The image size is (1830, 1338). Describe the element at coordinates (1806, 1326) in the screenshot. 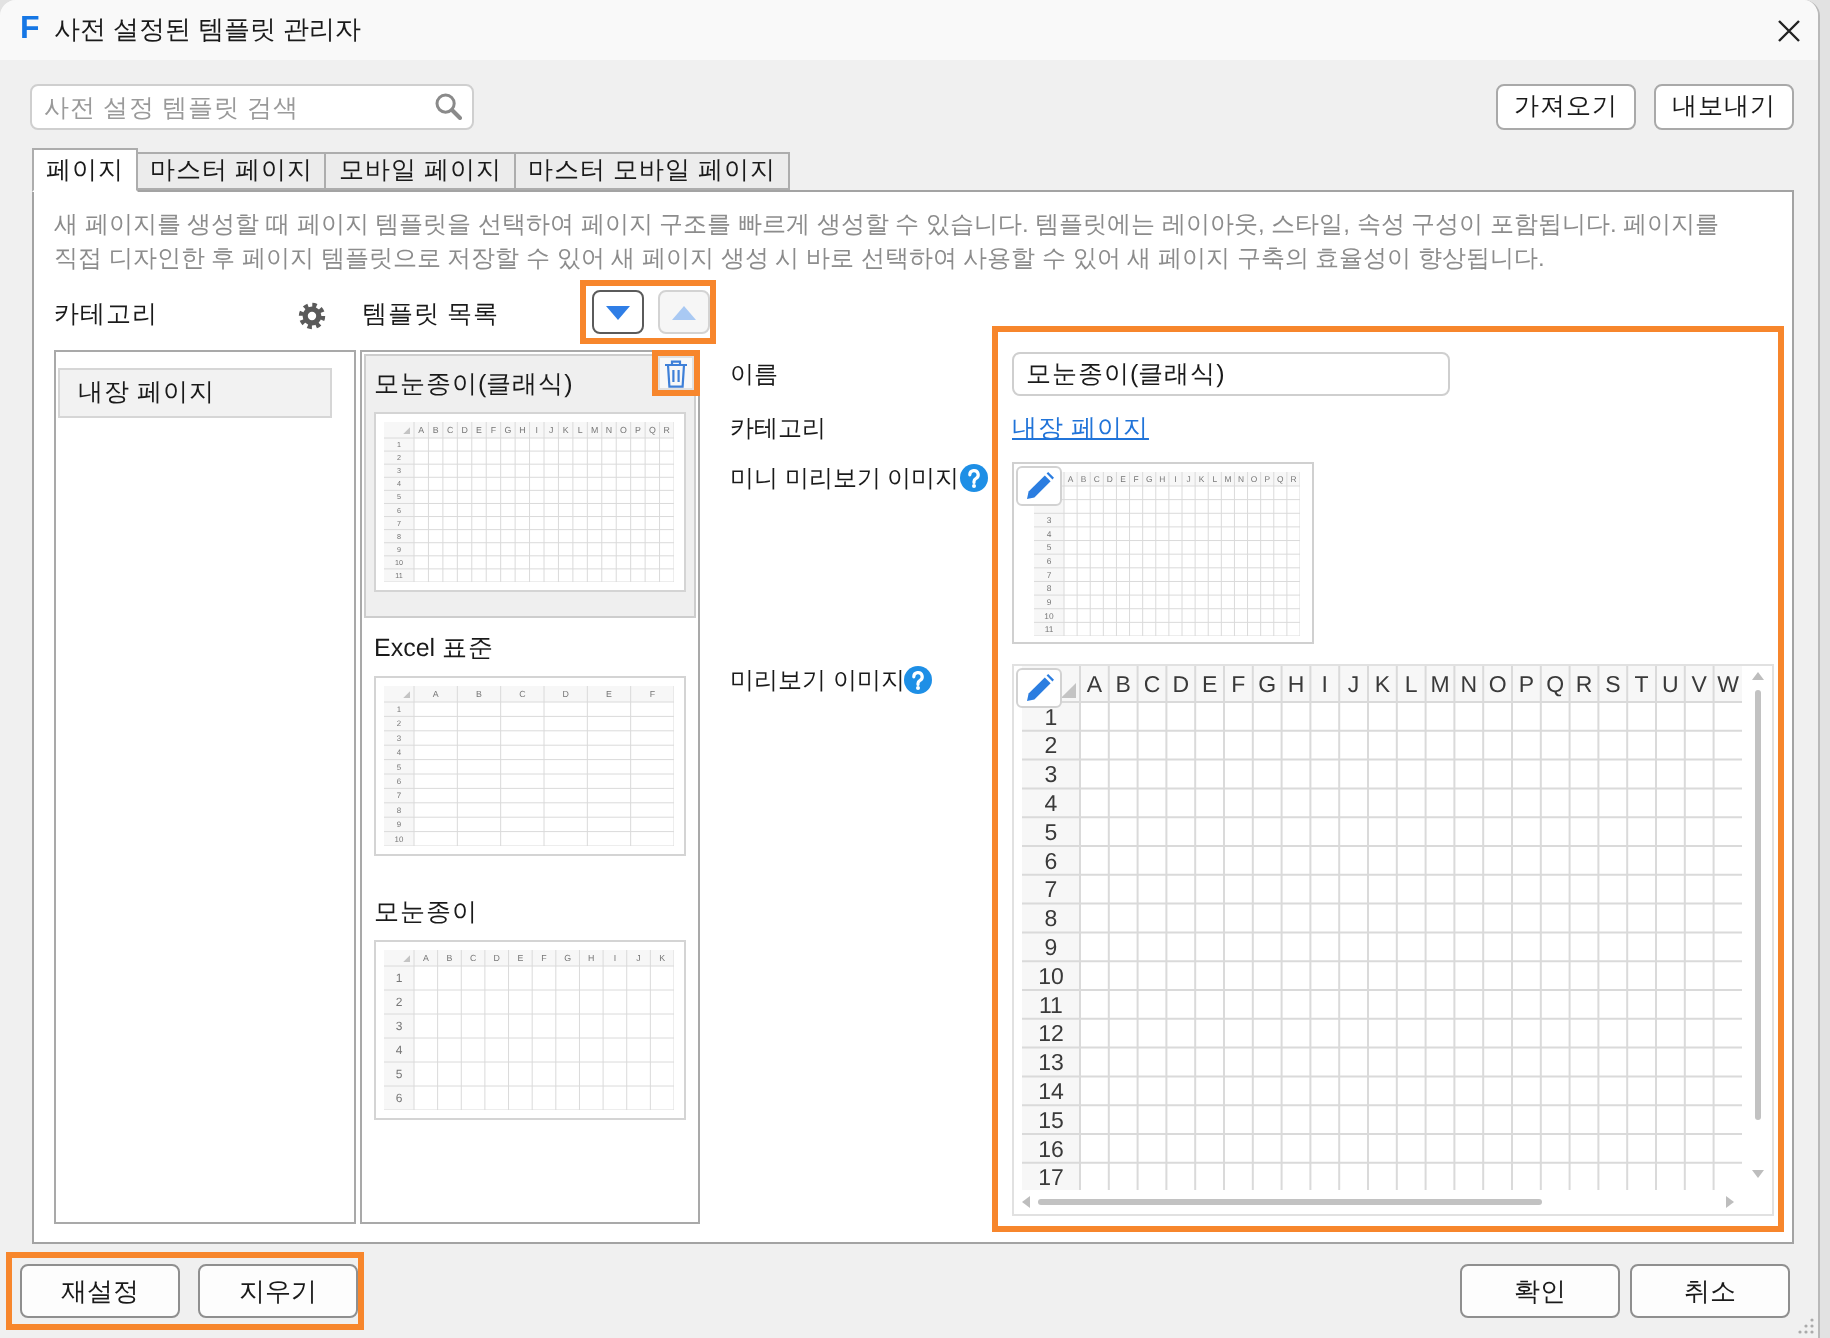

I see `resize-grip-icon` at that location.